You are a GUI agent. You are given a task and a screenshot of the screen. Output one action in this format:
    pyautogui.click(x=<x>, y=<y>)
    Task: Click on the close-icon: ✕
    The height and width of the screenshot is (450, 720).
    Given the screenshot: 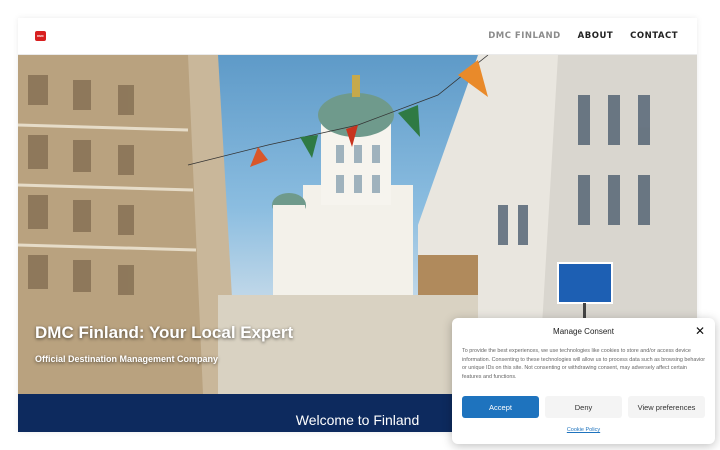 What is the action you would take?
    pyautogui.click(x=700, y=331)
    